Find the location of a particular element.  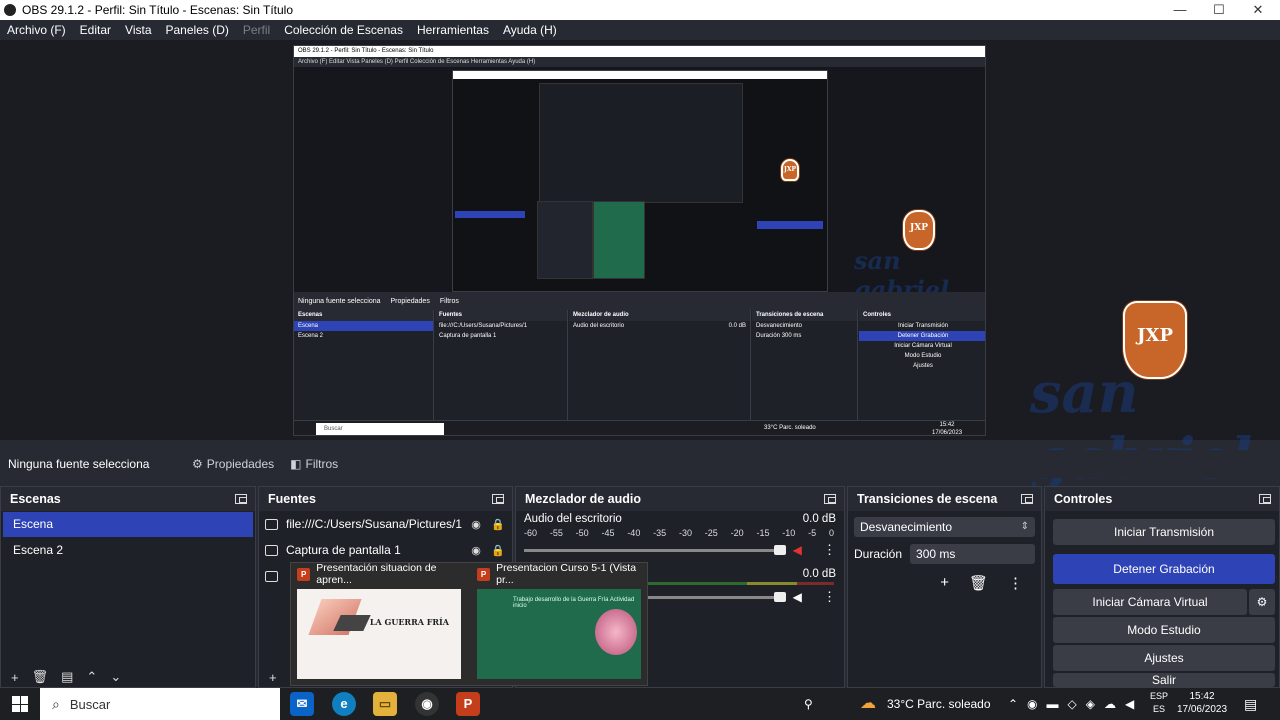

weather-label: 33°C Parc. soleado is located at coordinates (939, 704).